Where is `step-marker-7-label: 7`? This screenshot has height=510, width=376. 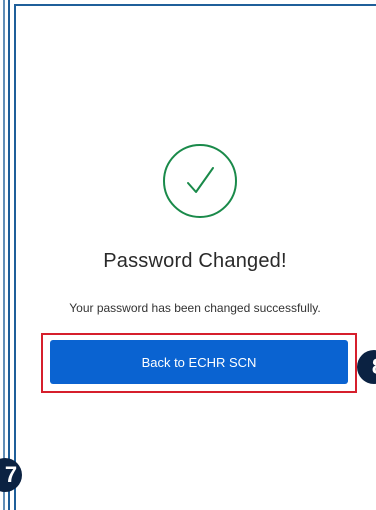
step-marker-7-label: 7 is located at coordinates (11, 474).